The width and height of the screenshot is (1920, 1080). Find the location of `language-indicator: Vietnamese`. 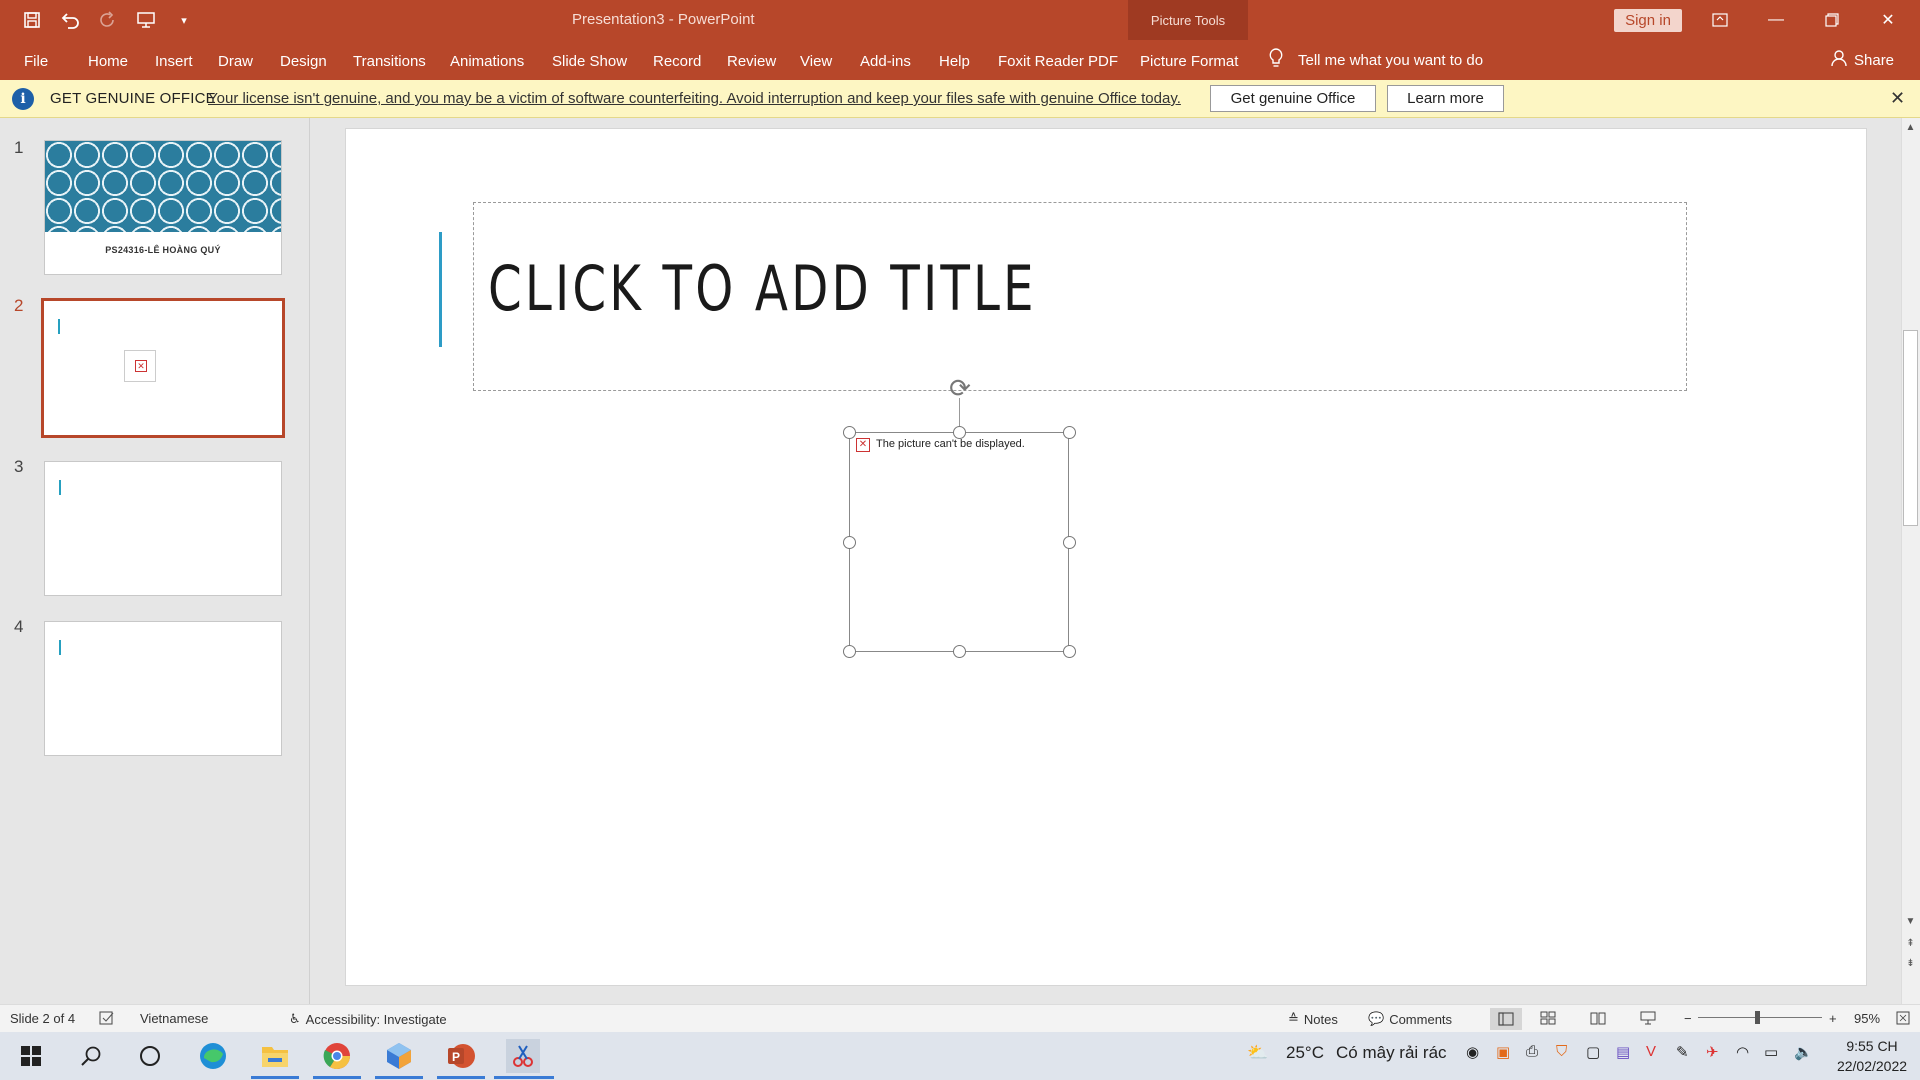

language-indicator: Vietnamese is located at coordinates (174, 1018).